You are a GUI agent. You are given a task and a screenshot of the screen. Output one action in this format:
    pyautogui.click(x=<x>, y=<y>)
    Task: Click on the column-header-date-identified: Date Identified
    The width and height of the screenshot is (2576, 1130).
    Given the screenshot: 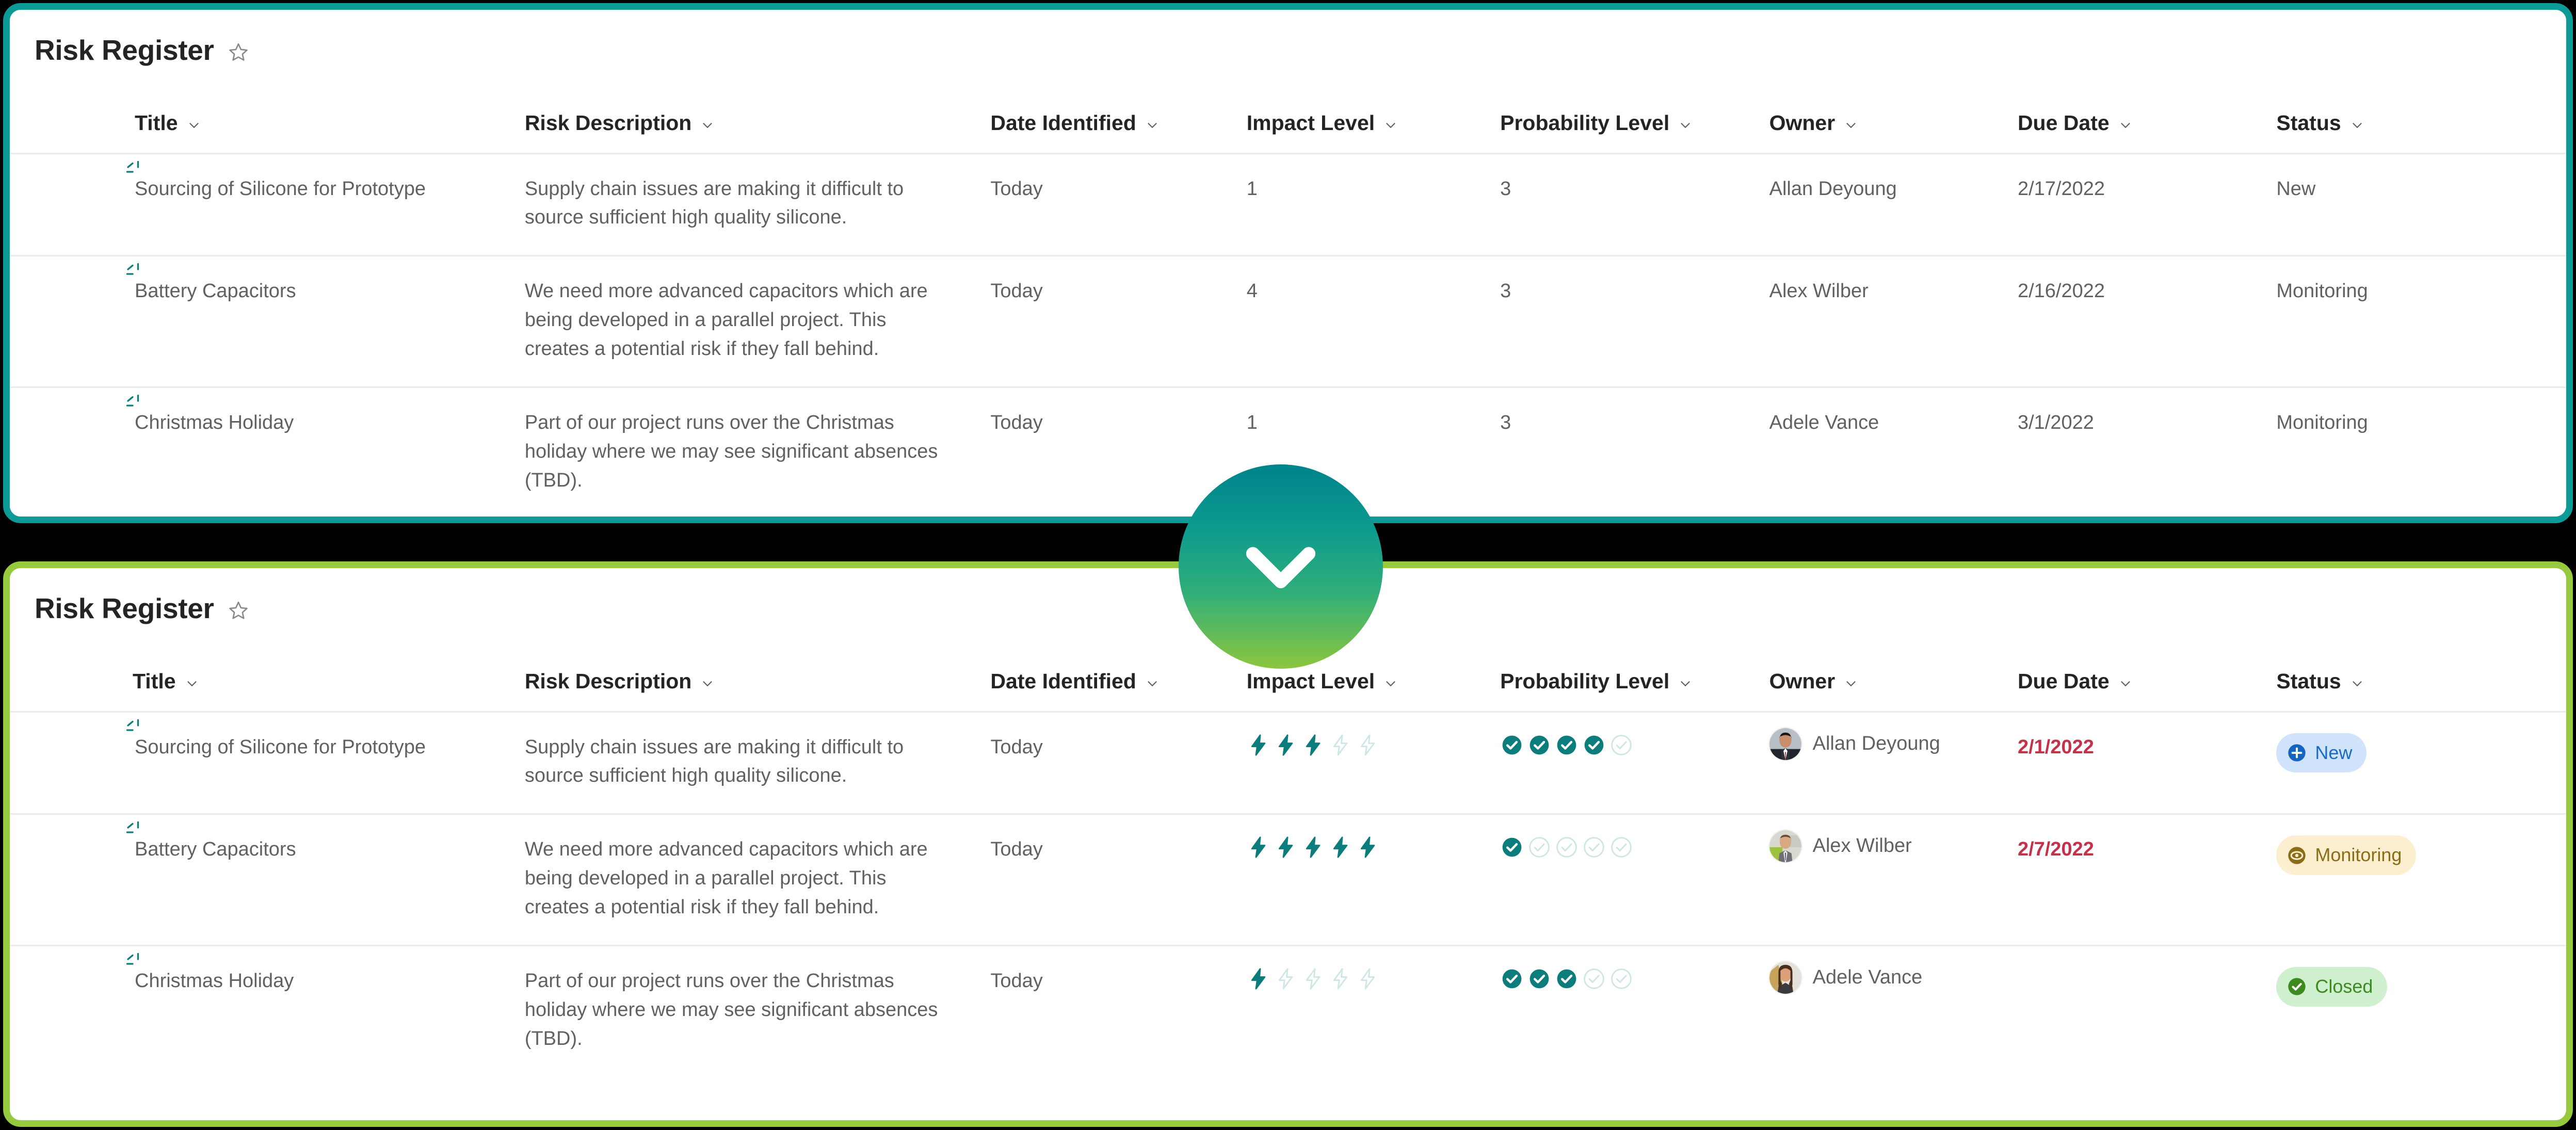 What is the action you would take?
    pyautogui.click(x=1118, y=110)
    